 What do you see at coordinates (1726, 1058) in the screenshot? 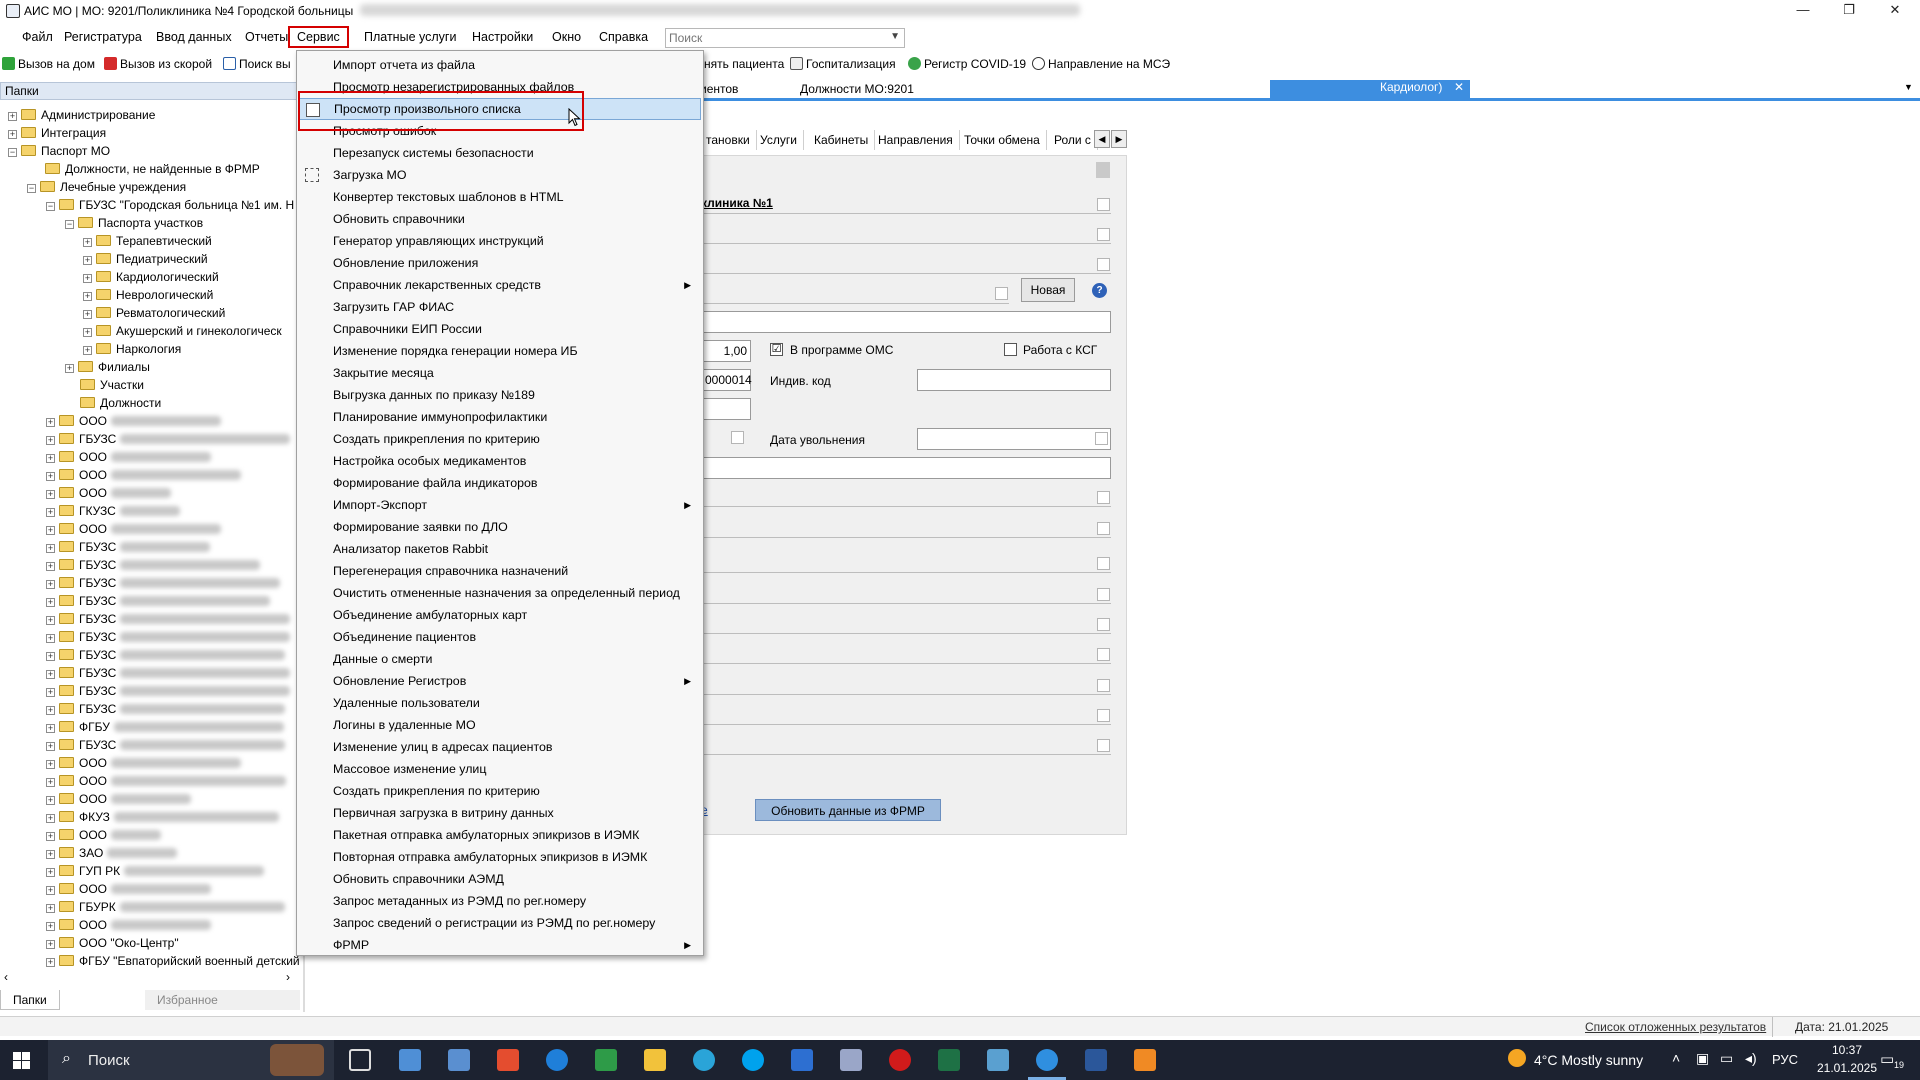
I see `network-icon: ▭` at bounding box center [1726, 1058].